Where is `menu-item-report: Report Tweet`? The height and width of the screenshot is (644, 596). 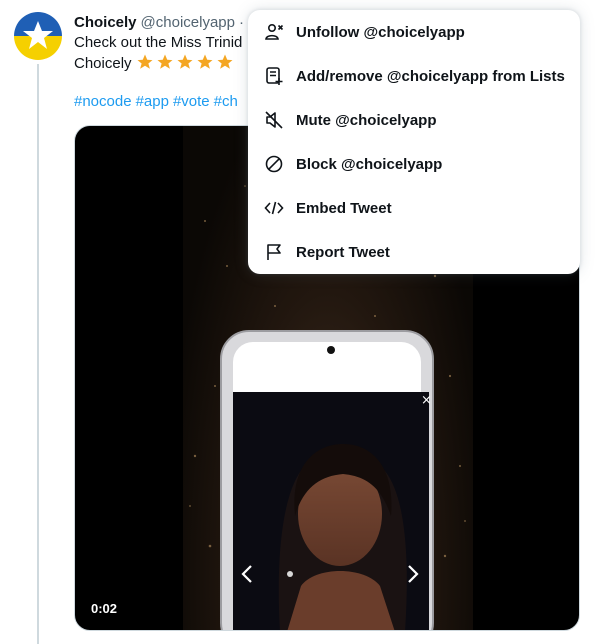 menu-item-report: Report Tweet is located at coordinates (414, 252).